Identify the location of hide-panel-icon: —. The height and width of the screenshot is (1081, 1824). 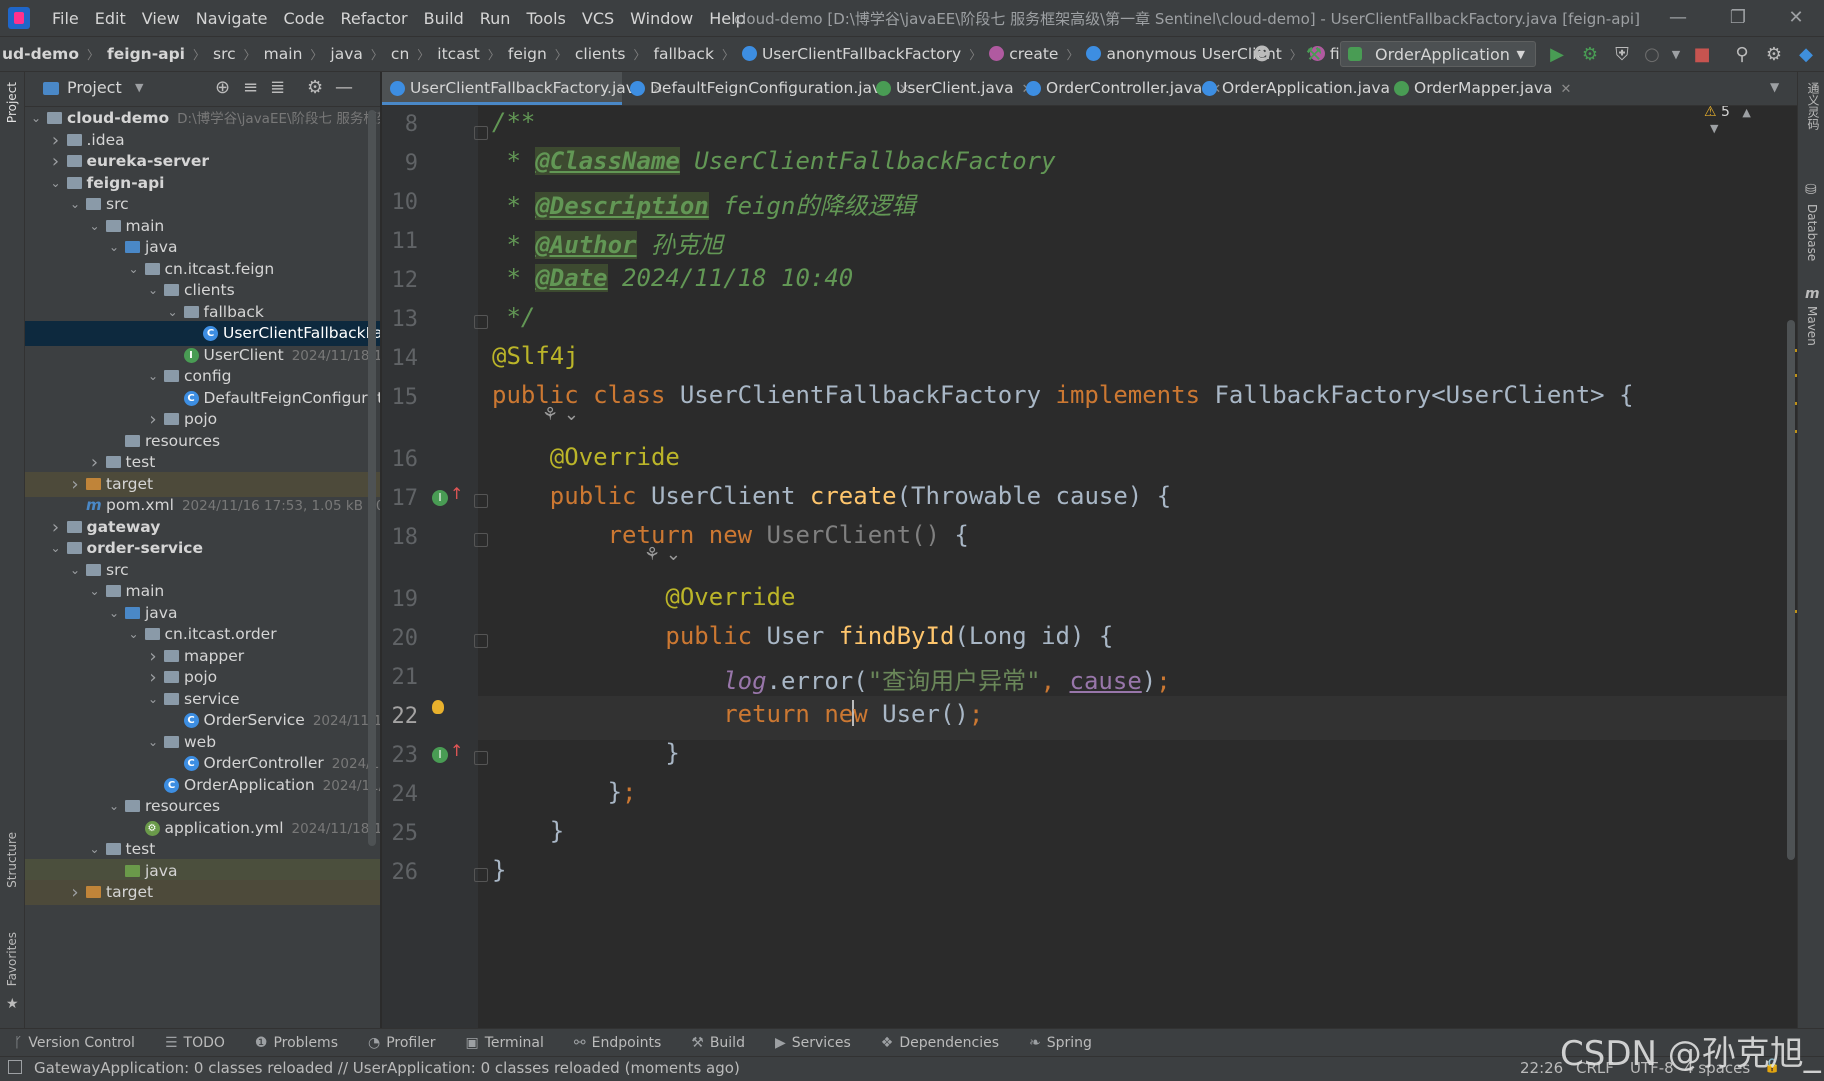
(344, 87).